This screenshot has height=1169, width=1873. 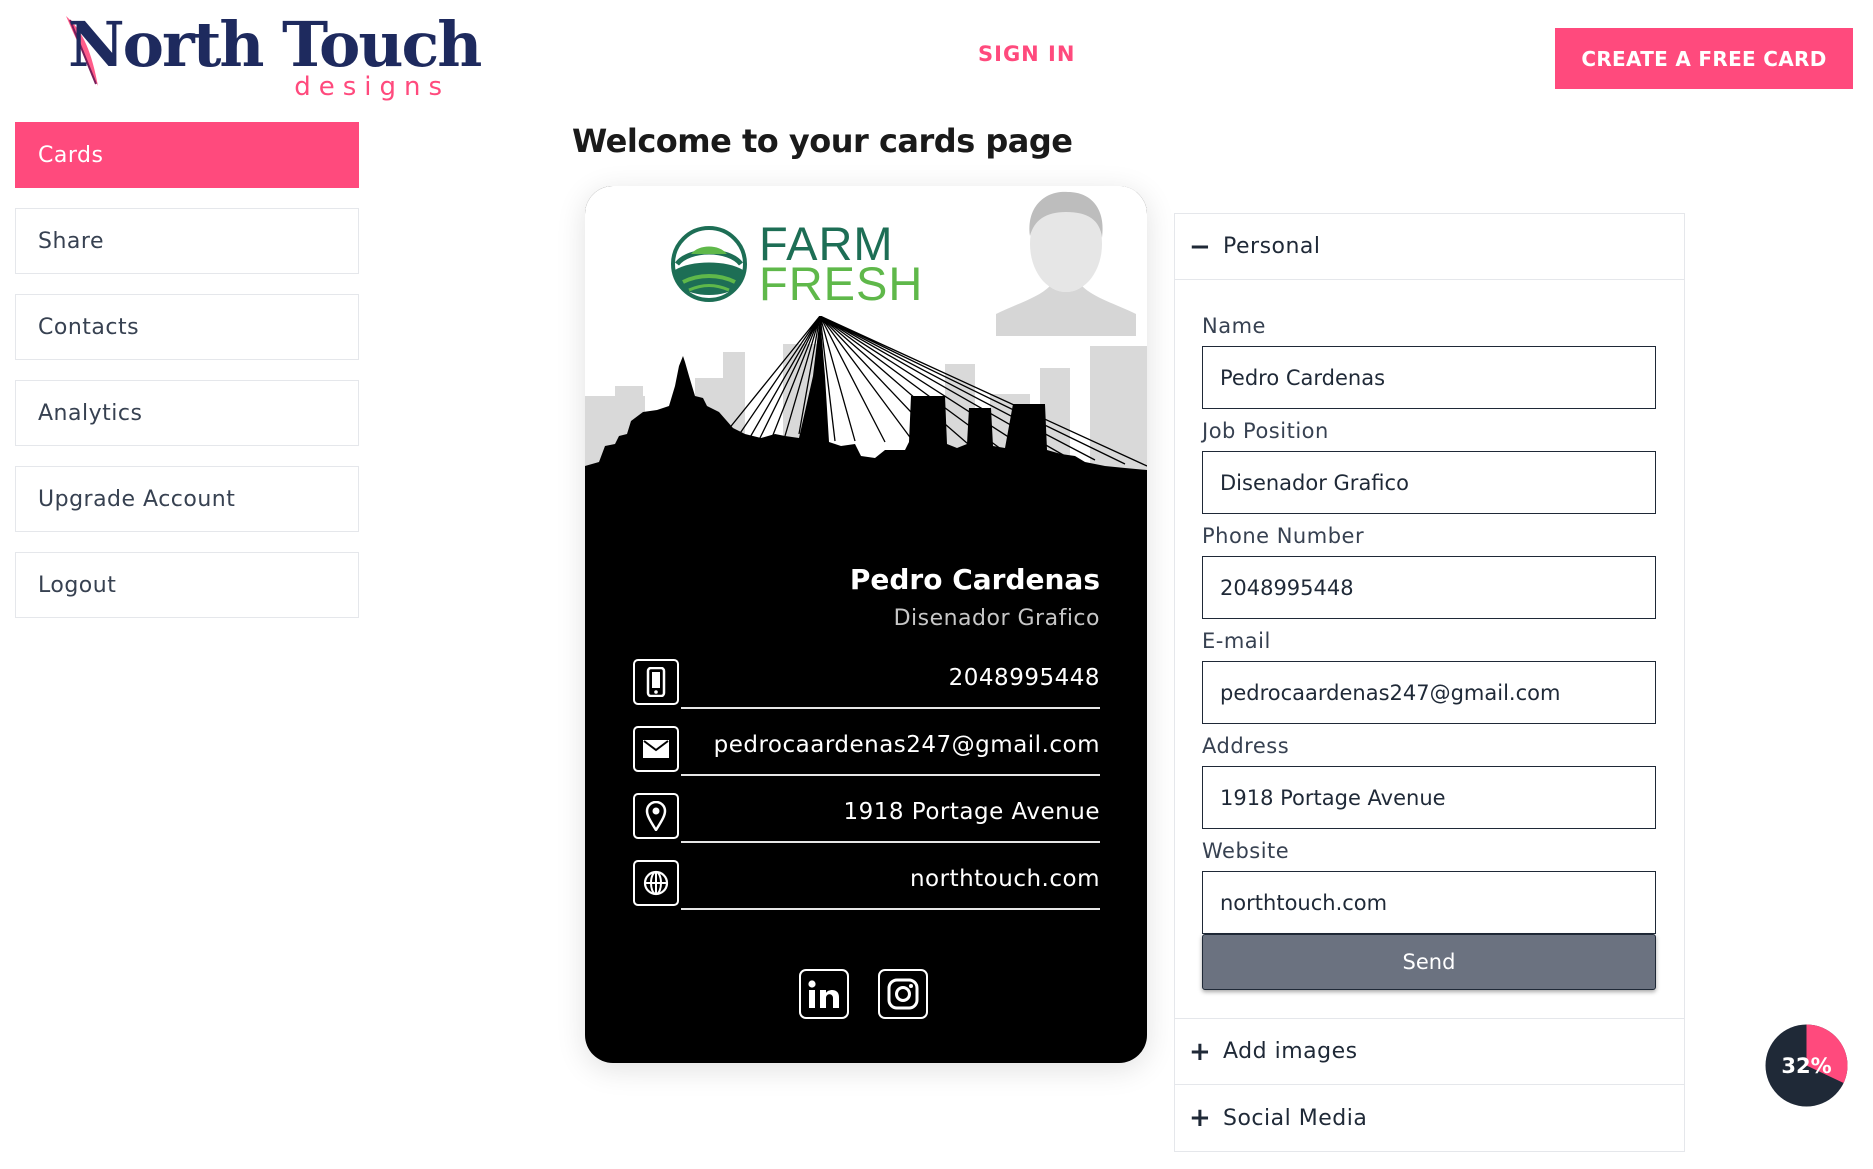 What do you see at coordinates (866, 885) in the screenshot?
I see `card-website-row: northtouch.com` at bounding box center [866, 885].